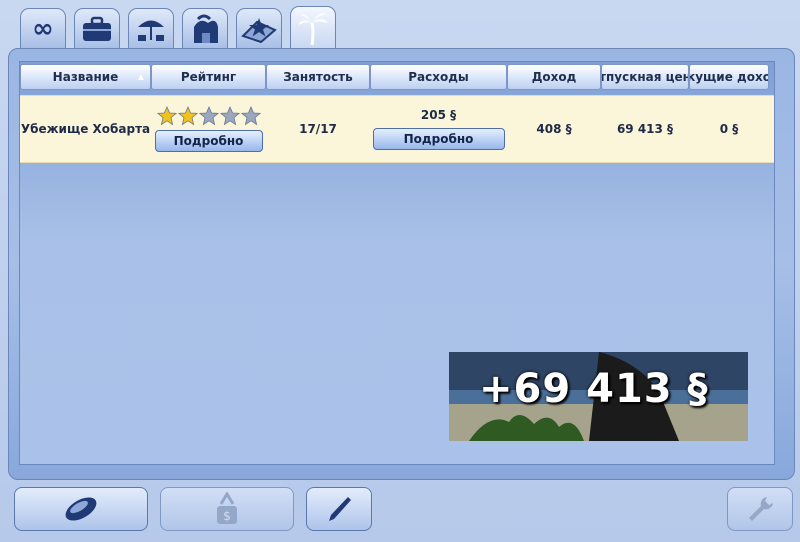  I want to click on briefcase-icon, so click(97, 28).